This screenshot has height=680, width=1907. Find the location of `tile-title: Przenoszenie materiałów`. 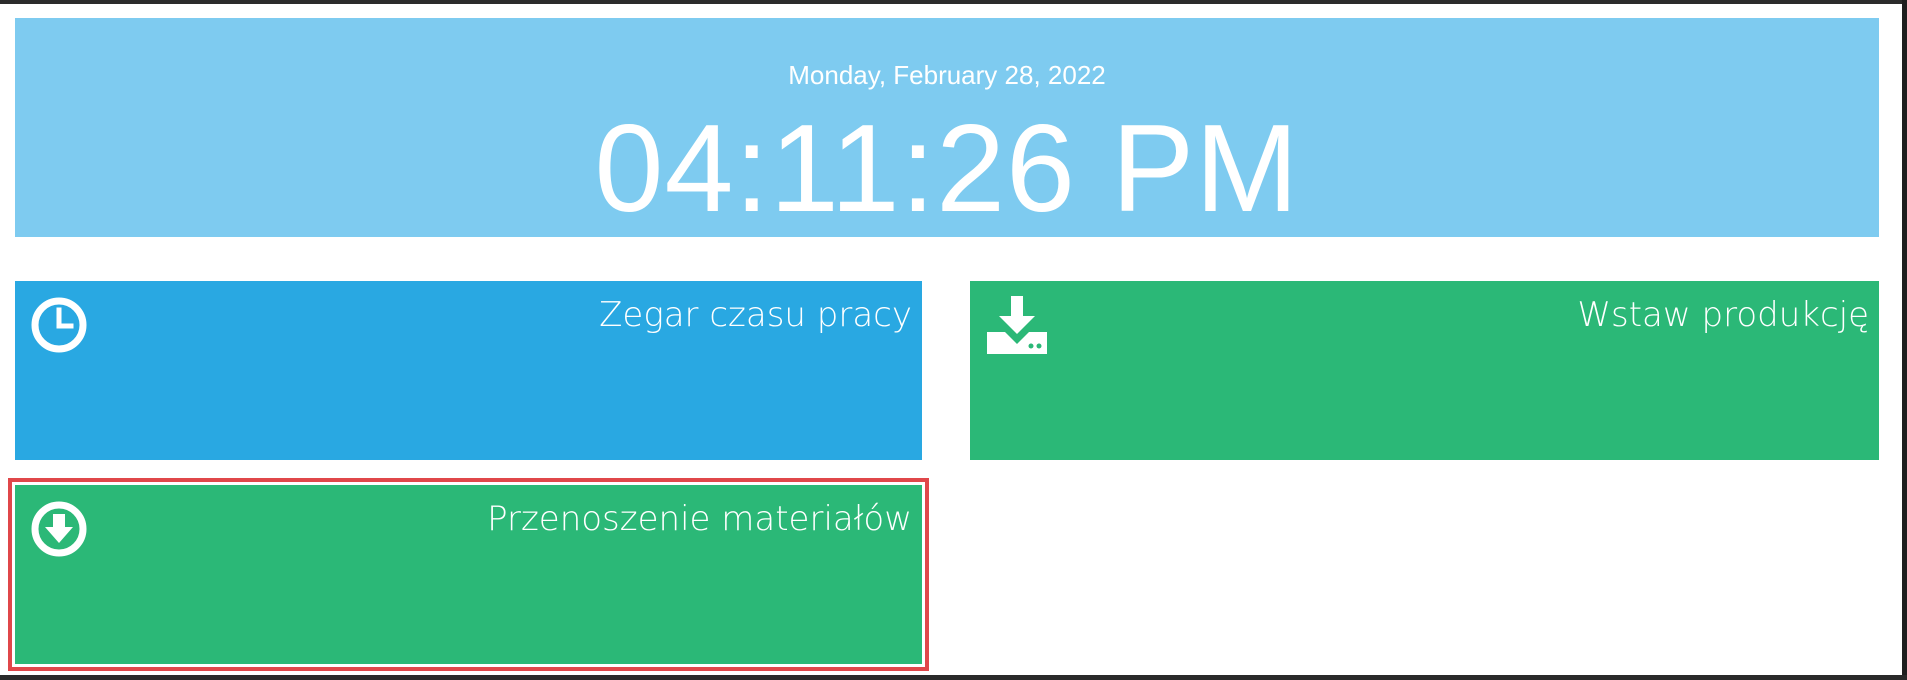

tile-title: Przenoszenie materiałów is located at coordinates (699, 519).